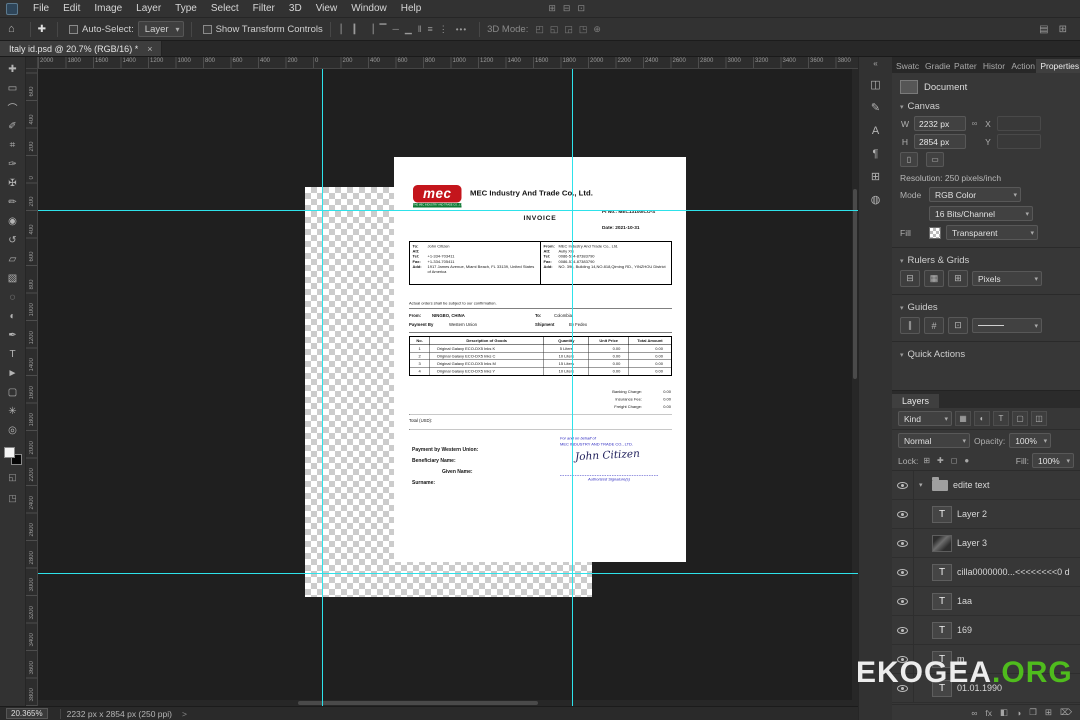 Image resolution: width=1080 pixels, height=720 pixels. I want to click on color-swatches, so click(12, 456).